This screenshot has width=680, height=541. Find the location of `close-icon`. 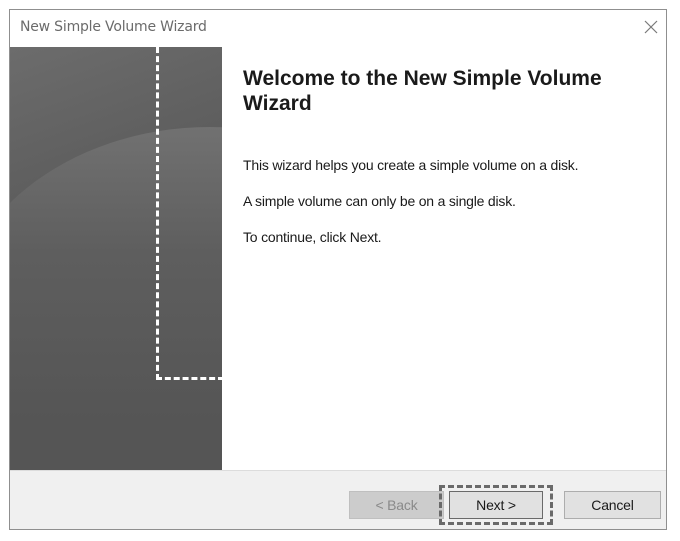

close-icon is located at coordinates (651, 27).